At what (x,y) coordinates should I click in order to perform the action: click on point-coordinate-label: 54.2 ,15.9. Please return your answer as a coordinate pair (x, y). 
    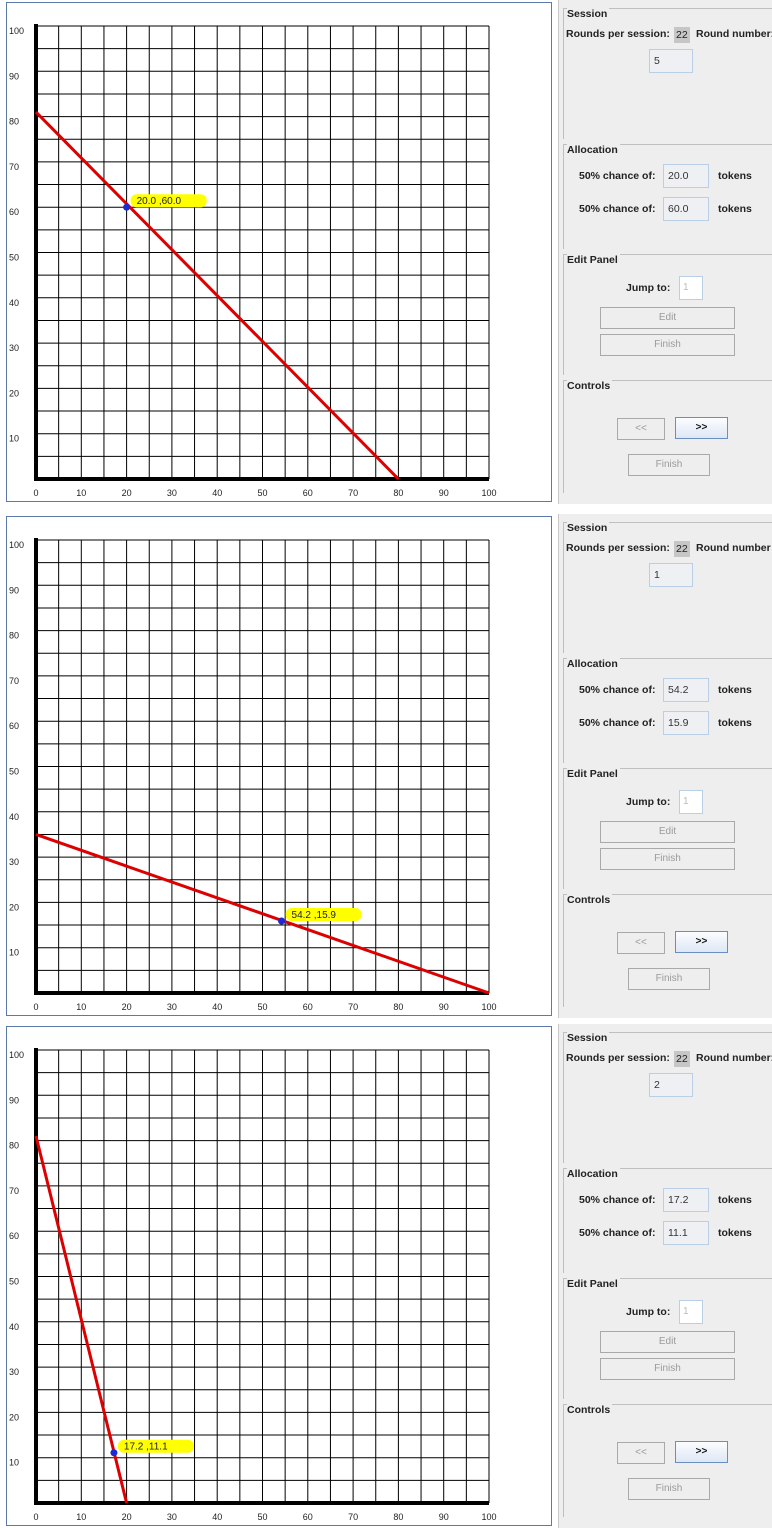
    Looking at the image, I should click on (314, 915).